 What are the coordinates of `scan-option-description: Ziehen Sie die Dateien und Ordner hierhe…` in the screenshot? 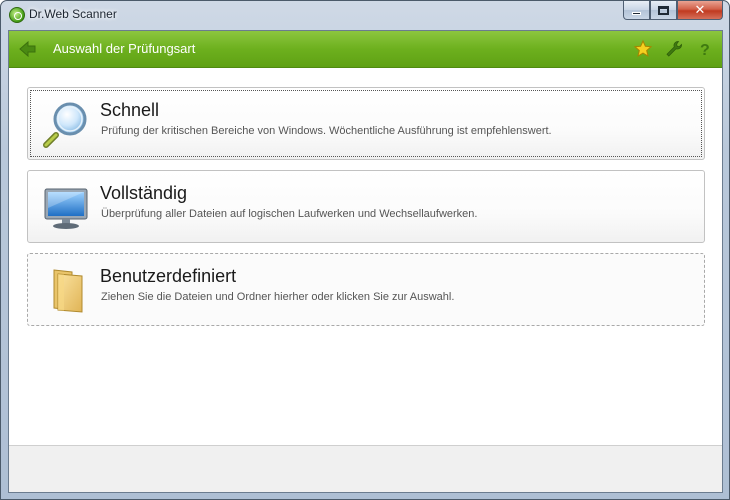 It's located at (278, 297).